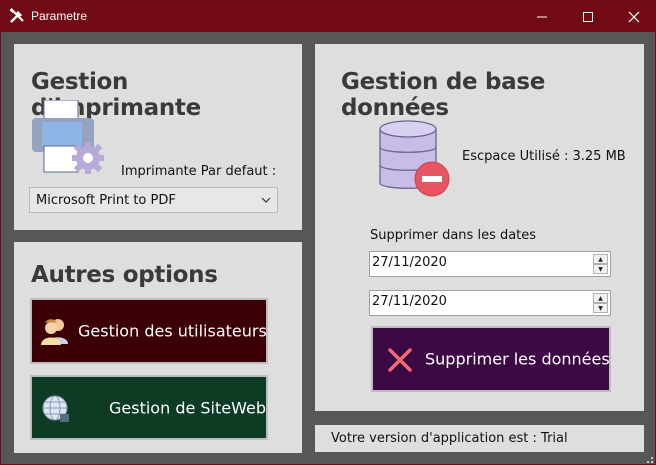  I want to click on close-button, so click(633, 16).